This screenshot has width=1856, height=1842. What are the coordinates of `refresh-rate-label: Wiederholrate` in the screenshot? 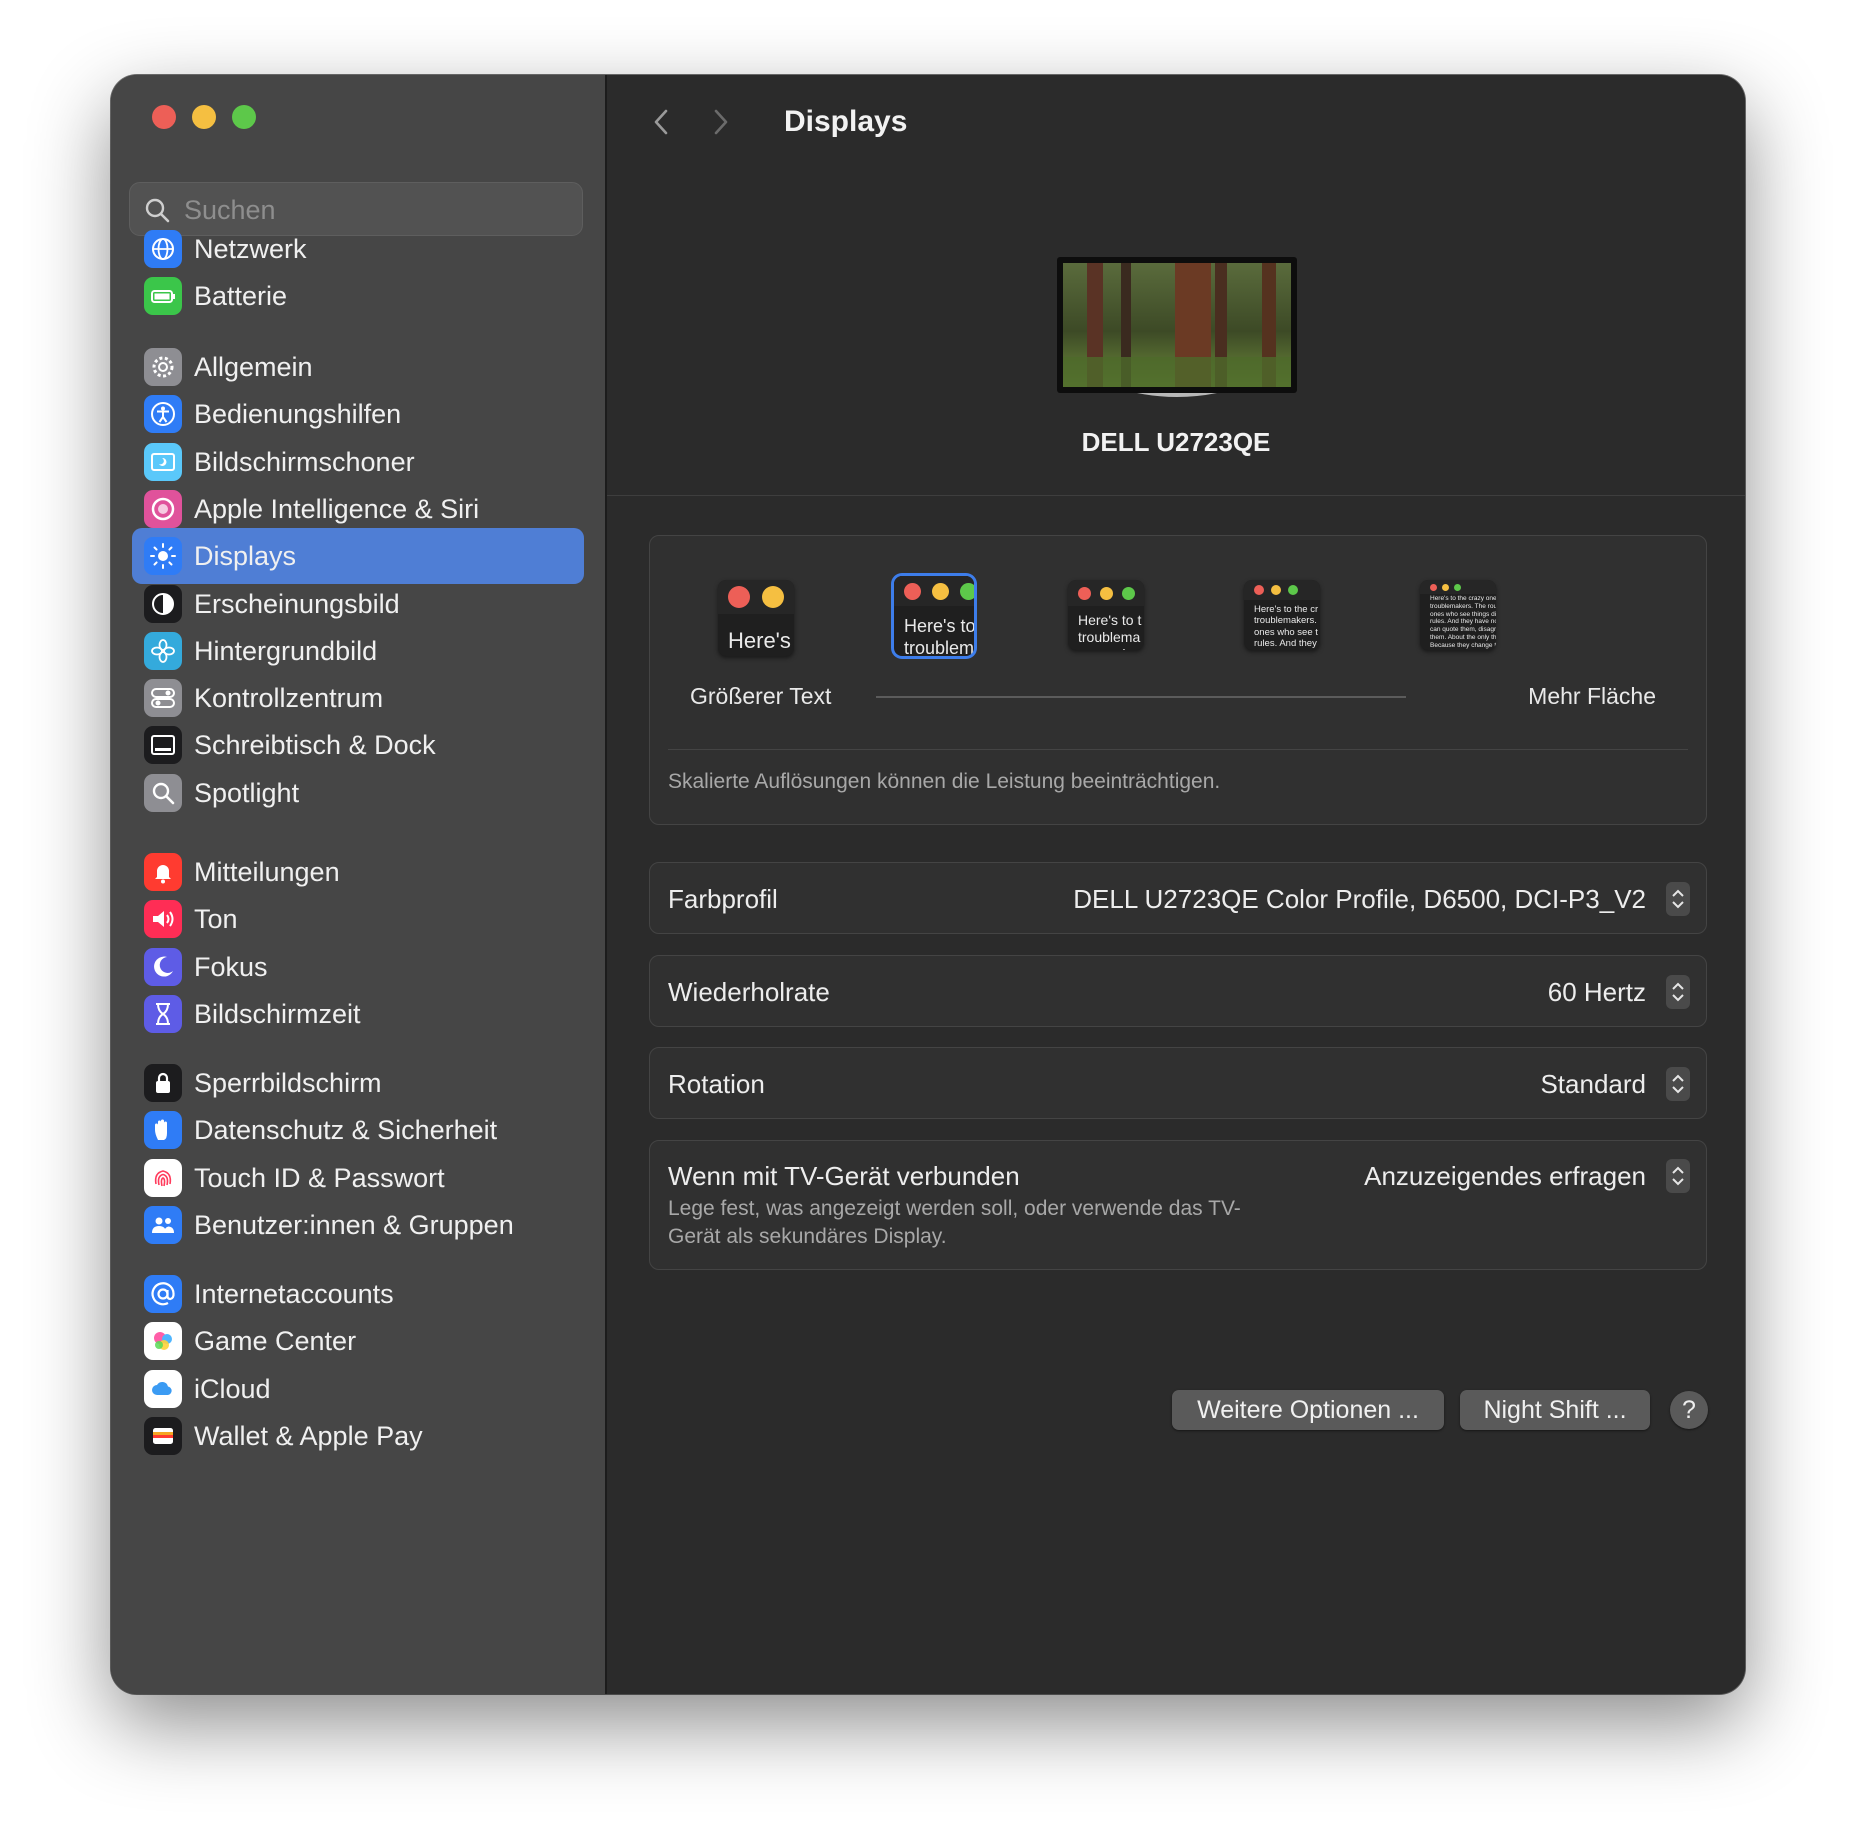 It's located at (749, 992).